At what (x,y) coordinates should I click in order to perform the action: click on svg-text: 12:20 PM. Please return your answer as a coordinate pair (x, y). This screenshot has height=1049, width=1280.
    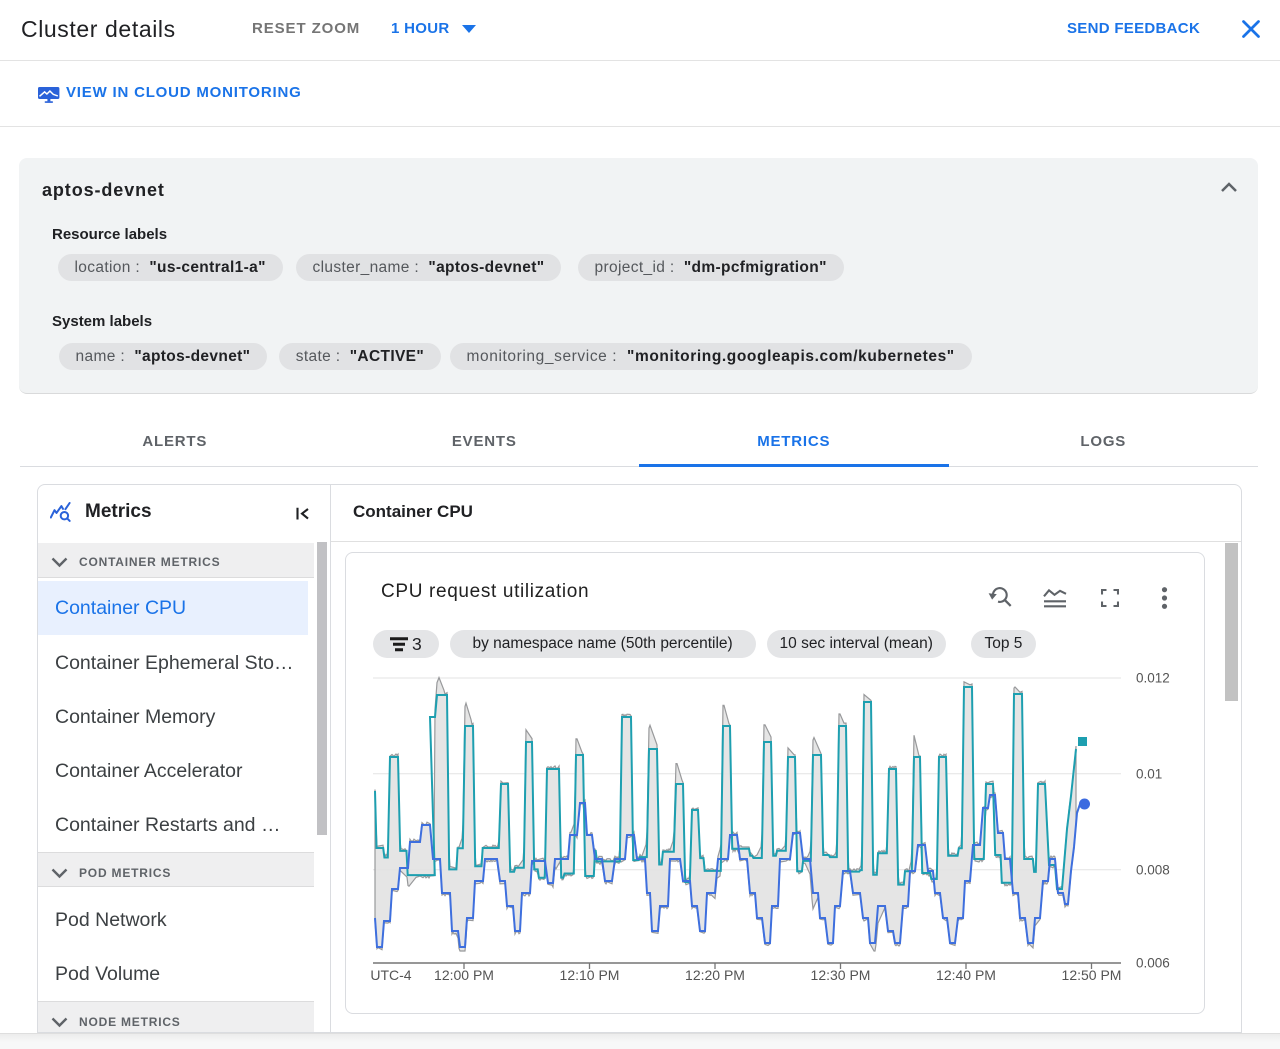
    Looking at the image, I should click on (715, 975).